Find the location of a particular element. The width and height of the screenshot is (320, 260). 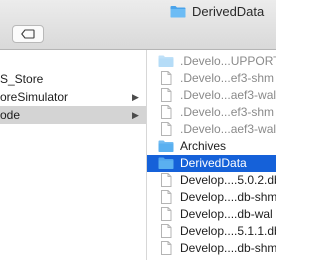

file-item: Develop....5.0.2.db is located at coordinates (211, 180).